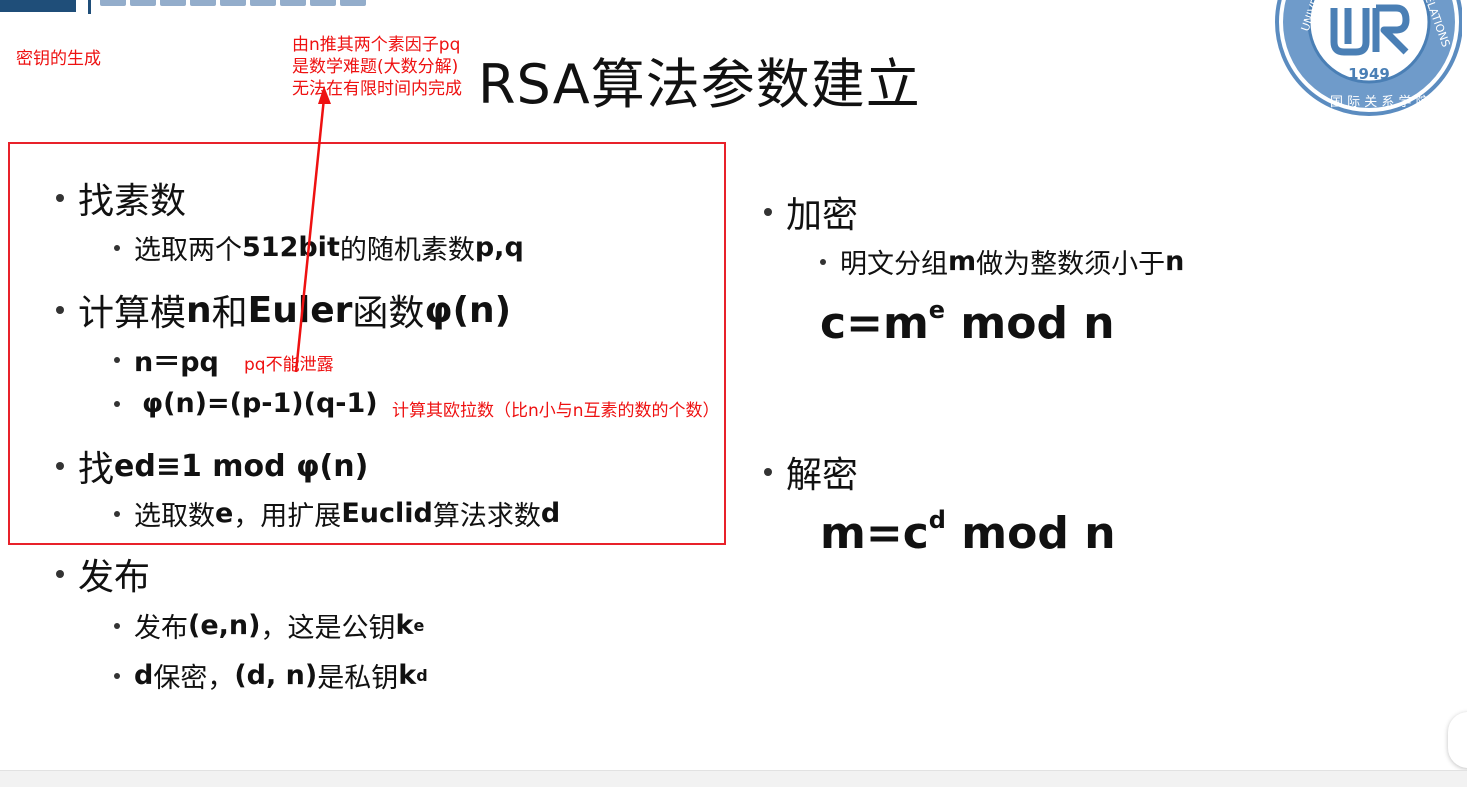  What do you see at coordinates (1457, 740) in the screenshot?
I see `scroll-button` at bounding box center [1457, 740].